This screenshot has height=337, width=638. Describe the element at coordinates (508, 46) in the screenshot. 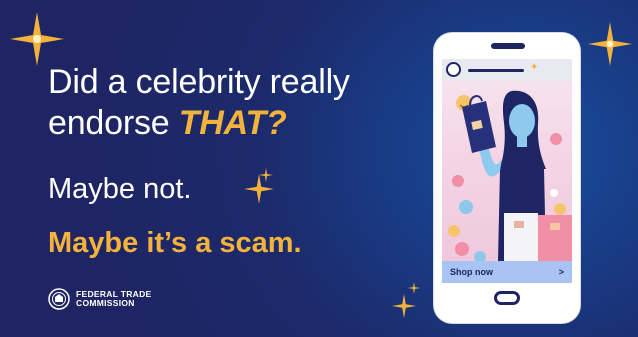

I see `phone-speaker` at that location.